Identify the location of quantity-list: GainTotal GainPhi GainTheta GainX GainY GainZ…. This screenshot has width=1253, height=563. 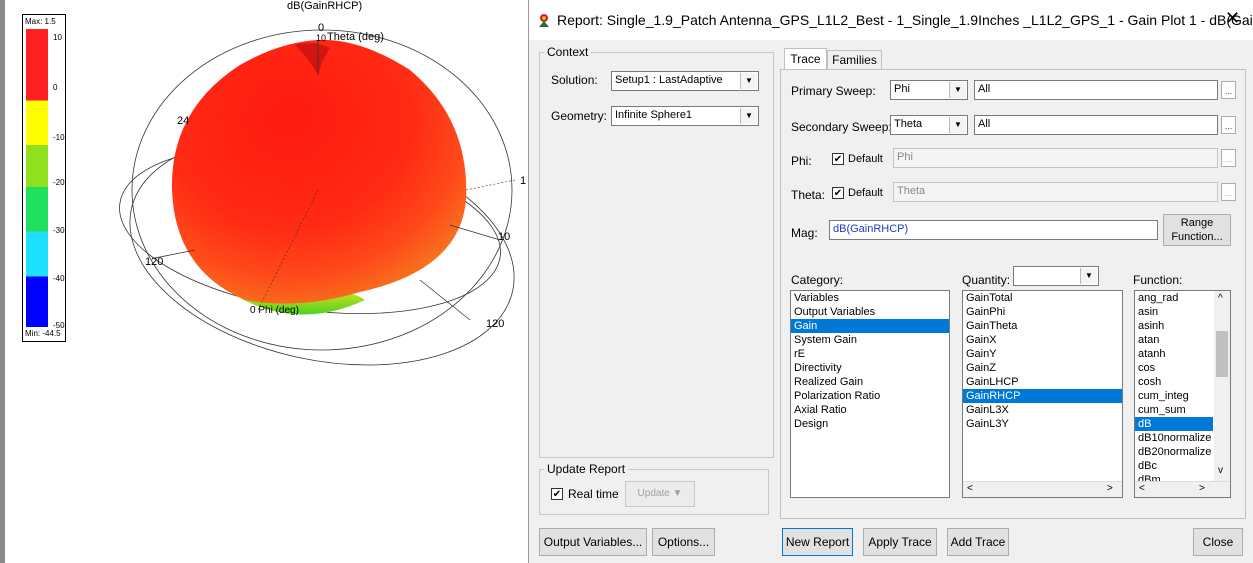
(1042, 394).